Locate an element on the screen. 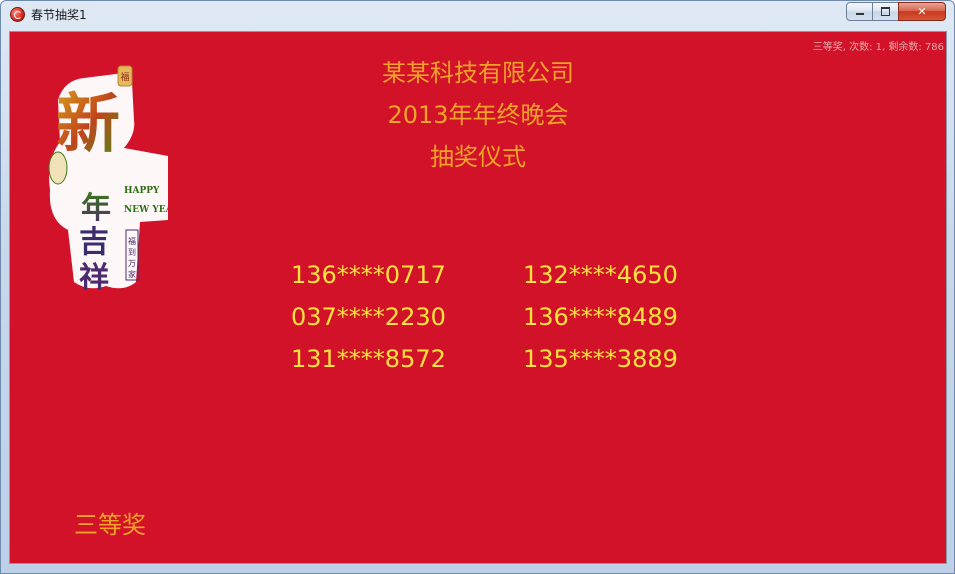 This screenshot has height=574, width=955. logo-main-char-1: 年 is located at coordinates (96, 208).